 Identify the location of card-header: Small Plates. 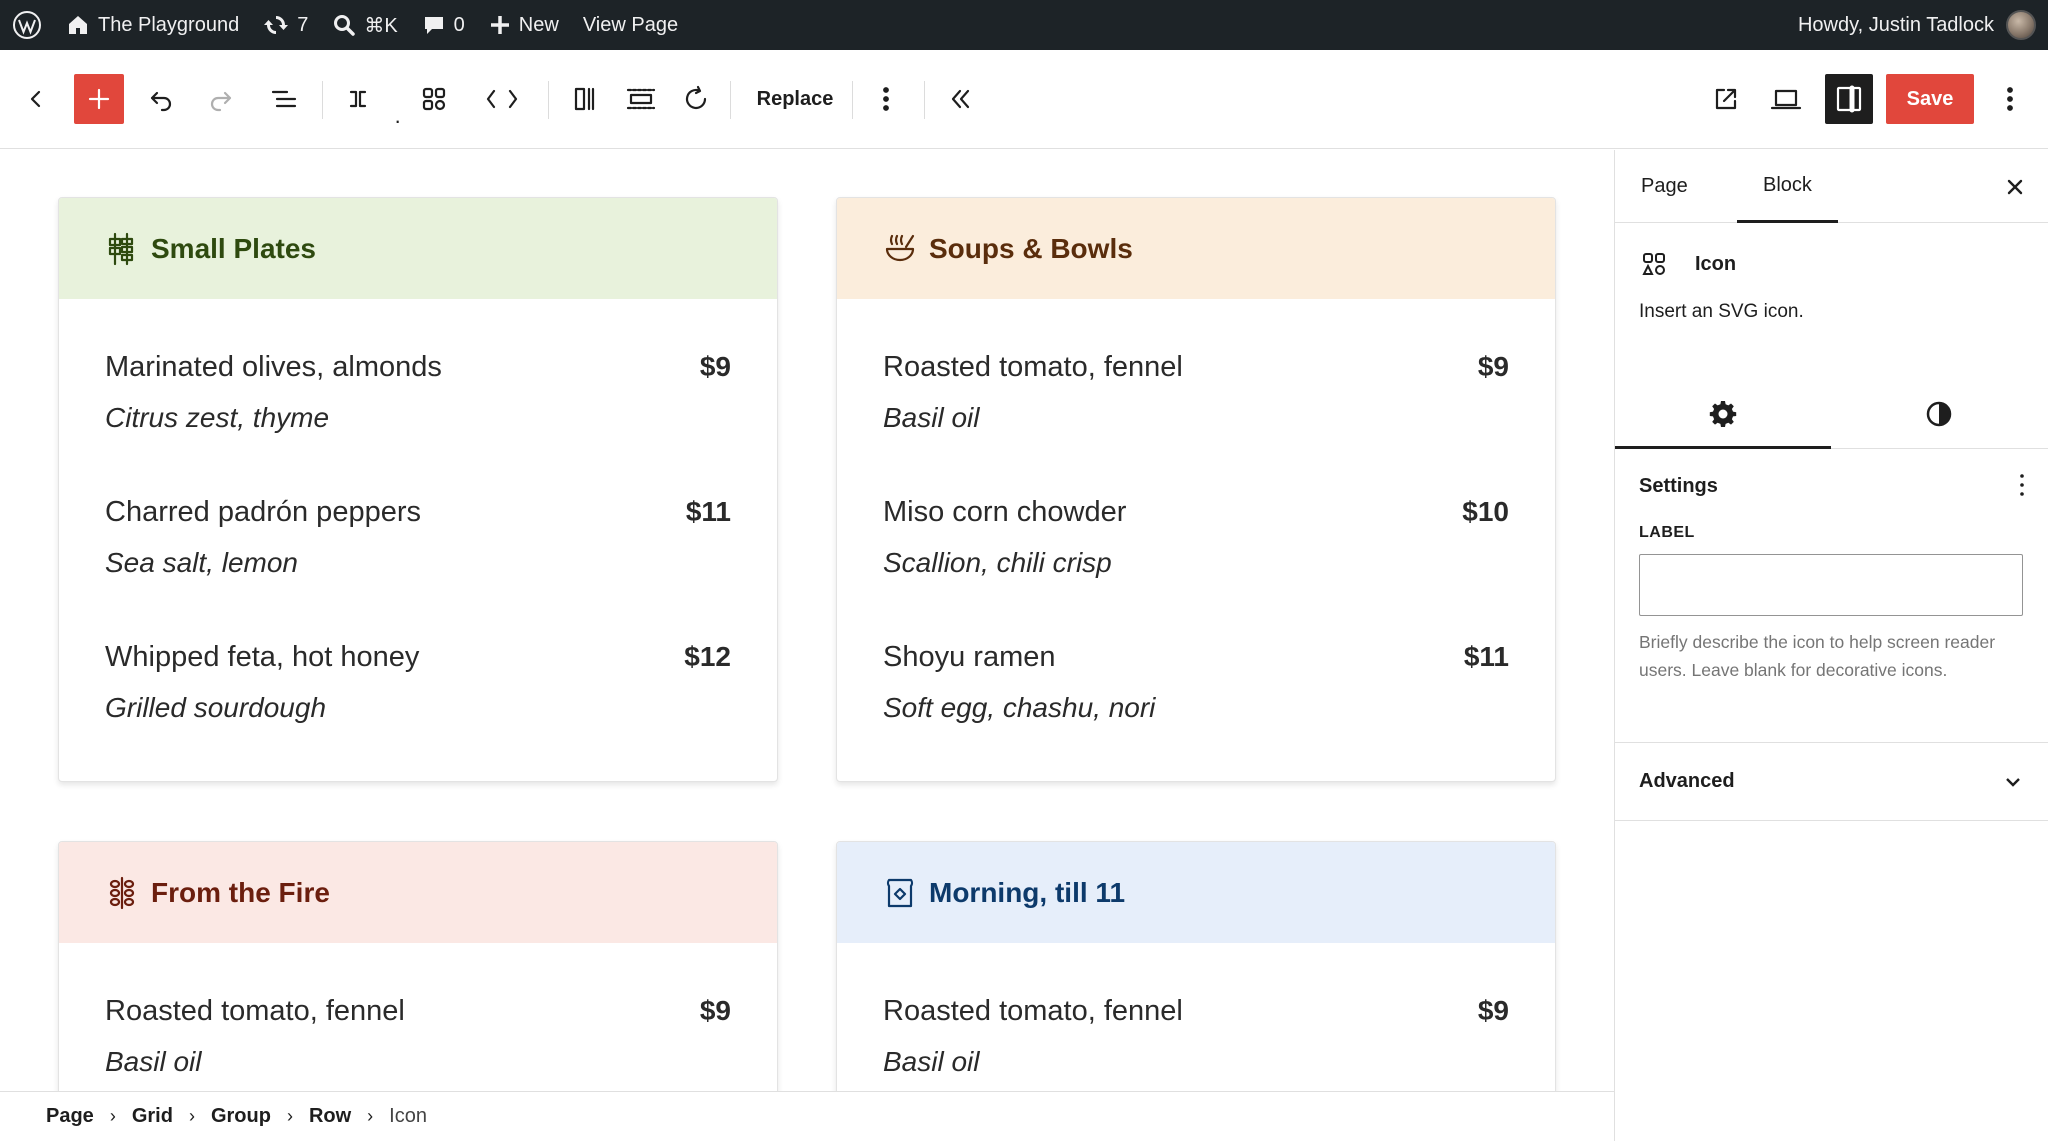
(418, 248).